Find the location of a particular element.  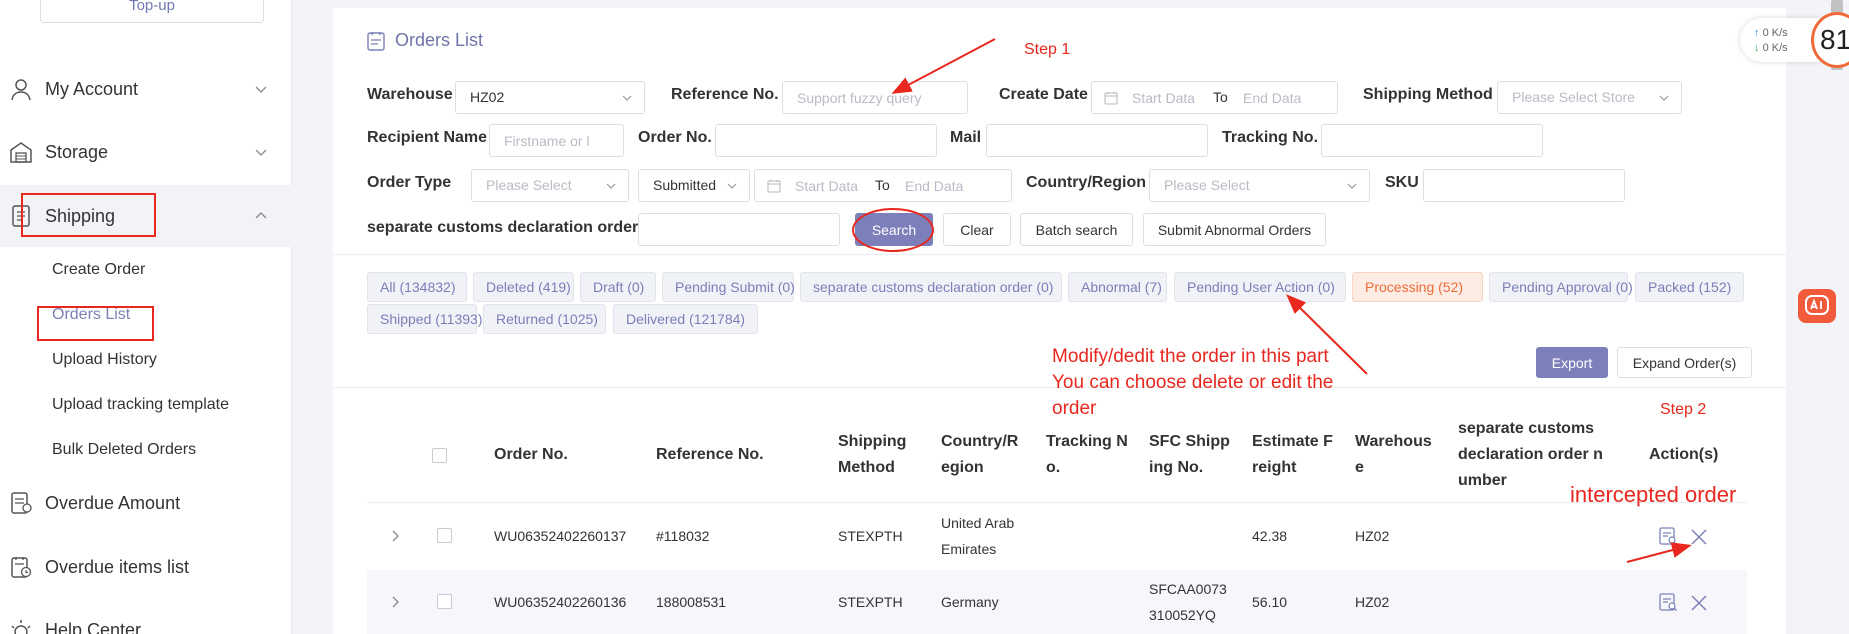

sku-label: SKU is located at coordinates (1402, 182).